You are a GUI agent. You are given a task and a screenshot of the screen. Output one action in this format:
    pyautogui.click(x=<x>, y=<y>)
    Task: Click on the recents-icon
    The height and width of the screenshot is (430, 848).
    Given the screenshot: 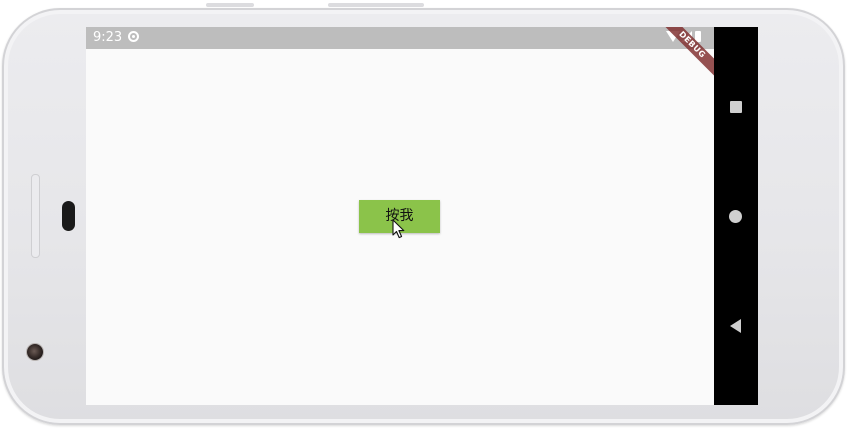 What is the action you would take?
    pyautogui.click(x=736, y=107)
    